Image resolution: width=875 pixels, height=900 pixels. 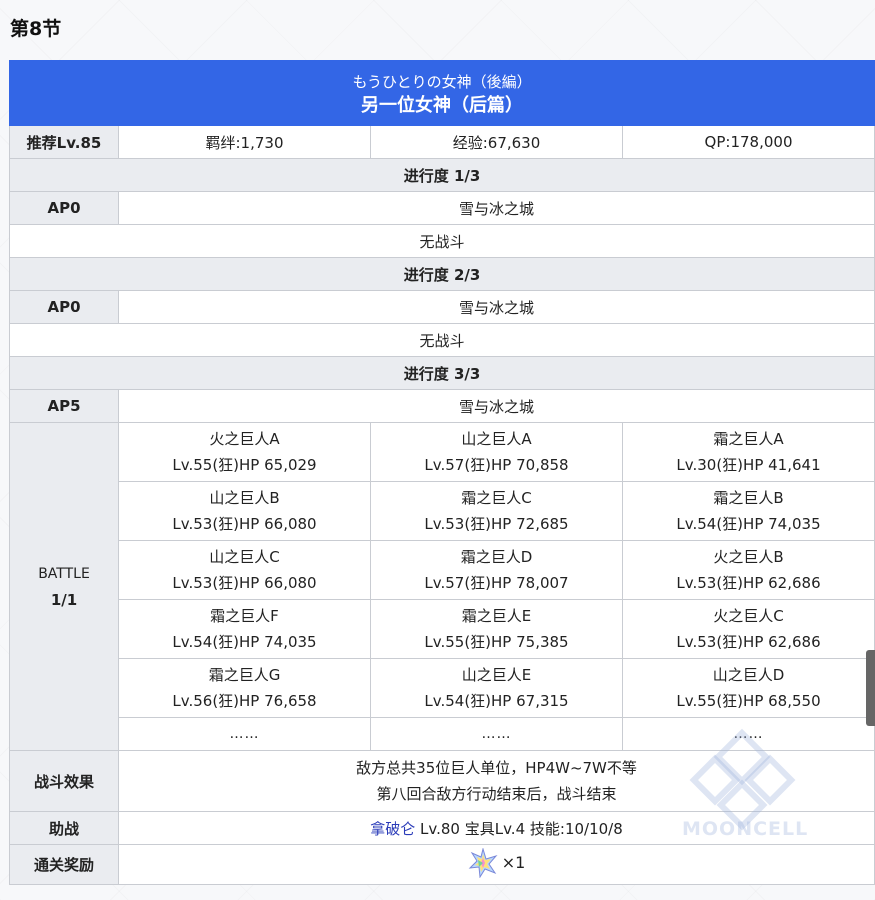 I want to click on reward-info: ×1, so click(x=496, y=864).